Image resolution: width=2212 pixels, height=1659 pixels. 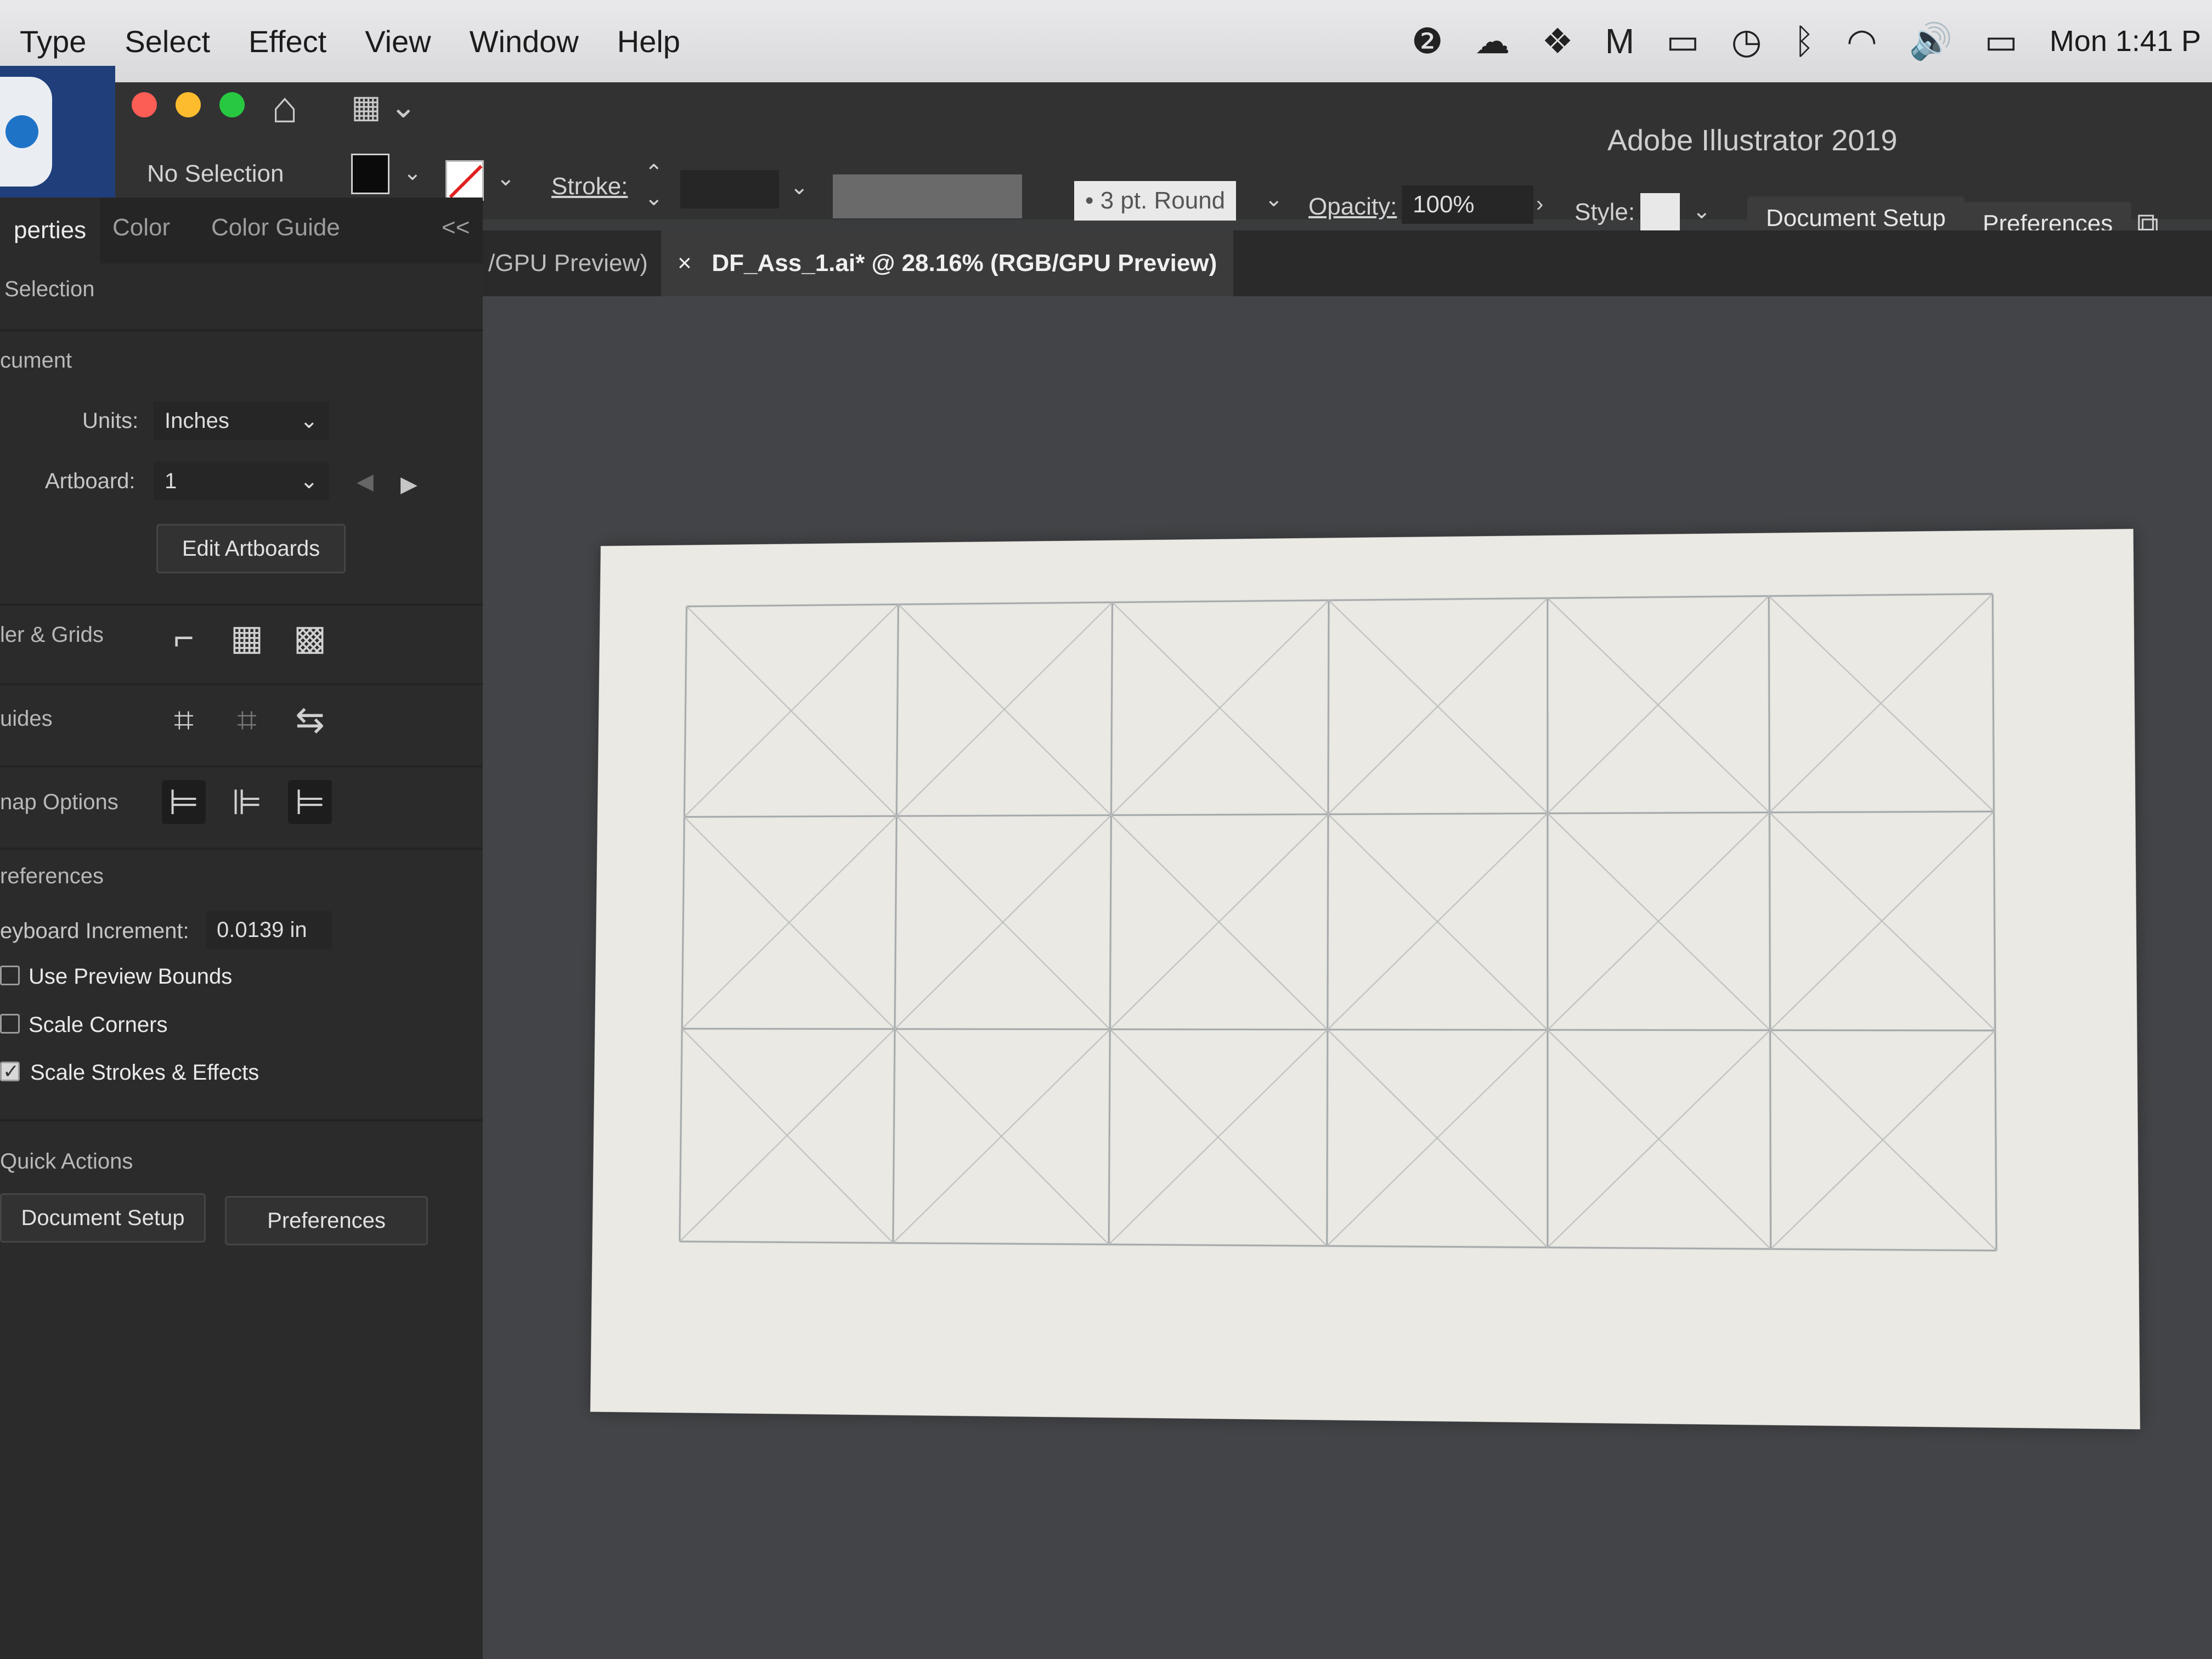 What do you see at coordinates (130, 976) in the screenshot?
I see `use-preview-bounds-label: Use Preview Bounds` at bounding box center [130, 976].